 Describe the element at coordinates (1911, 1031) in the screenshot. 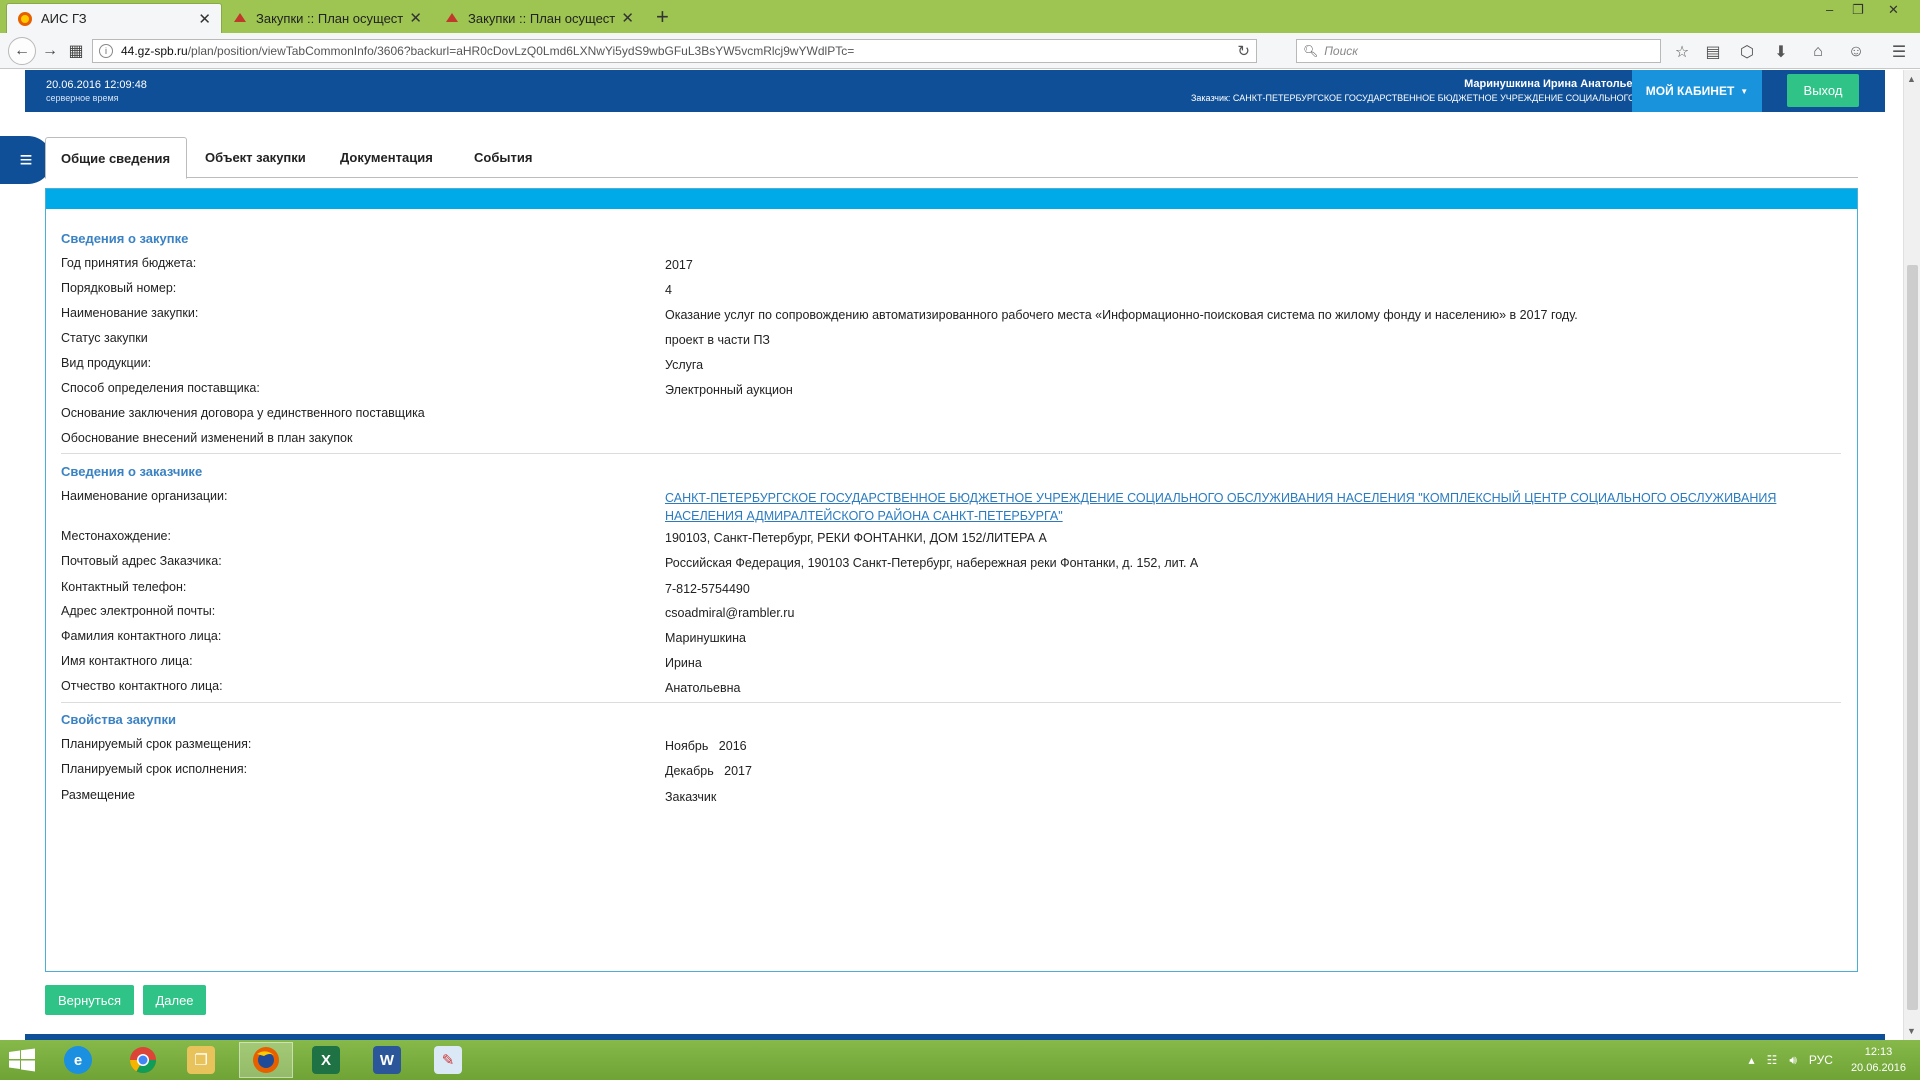

I see `scroll-down-arrow-icon: ▼` at that location.